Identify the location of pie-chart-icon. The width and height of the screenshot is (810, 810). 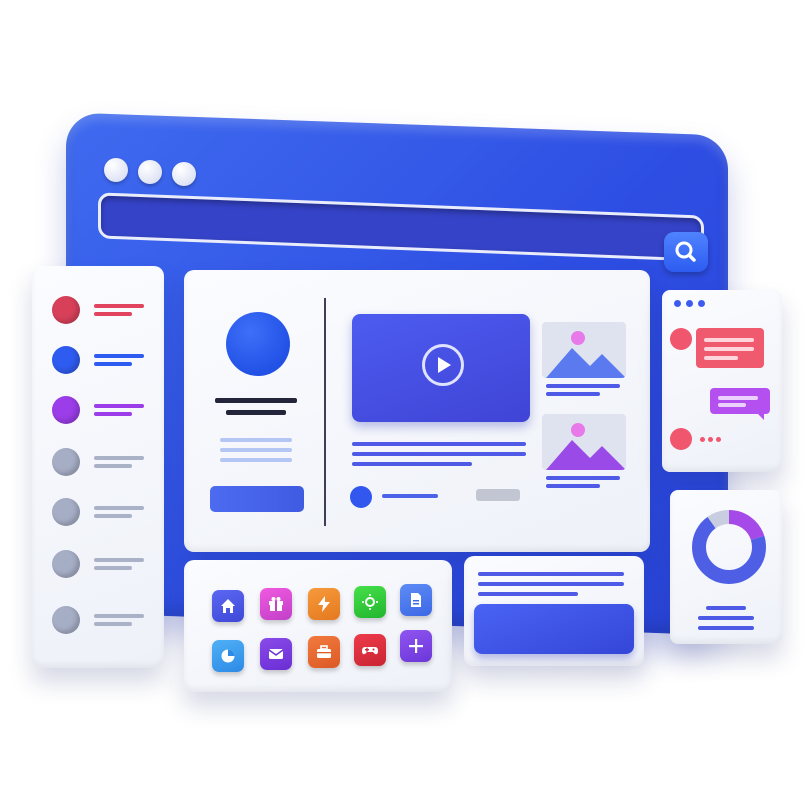
(228, 656).